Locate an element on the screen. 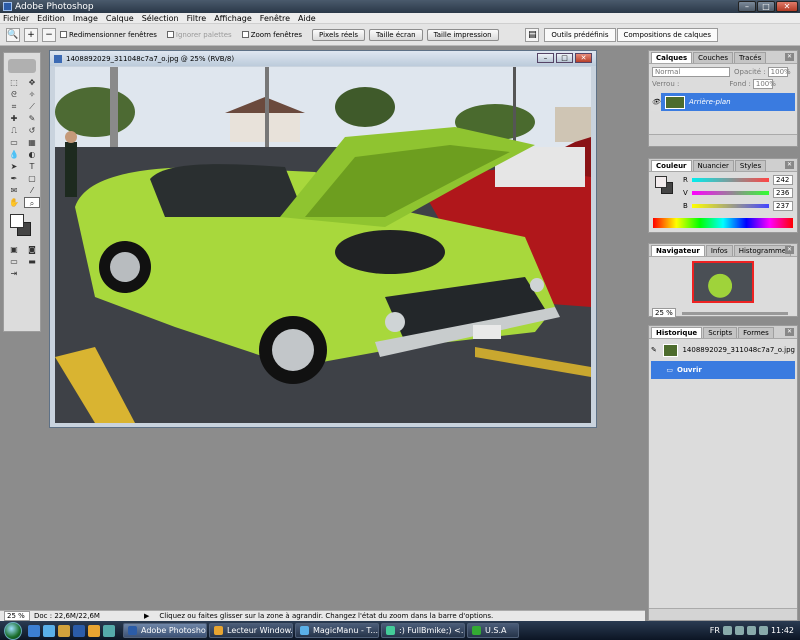 Image resolution: width=800 pixels, height=640 pixels. clock: 11:42 is located at coordinates (782, 630).